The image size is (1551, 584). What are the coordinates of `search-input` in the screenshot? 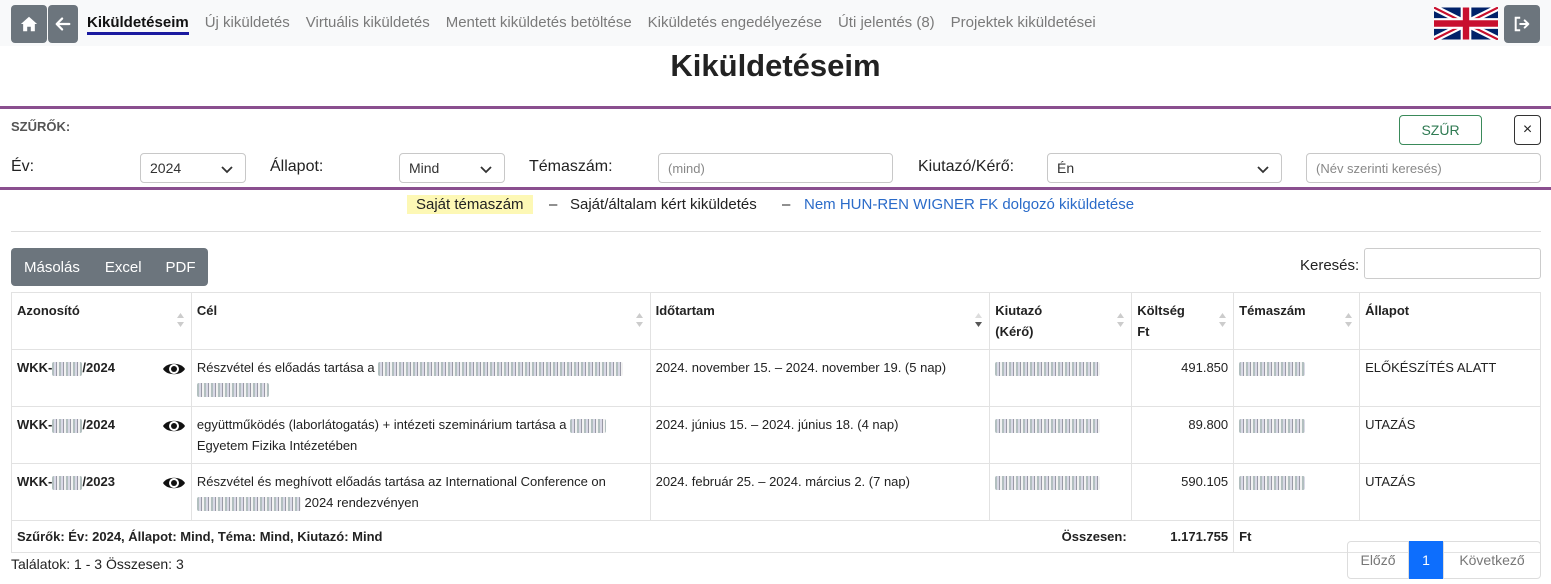 It's located at (1452, 263).